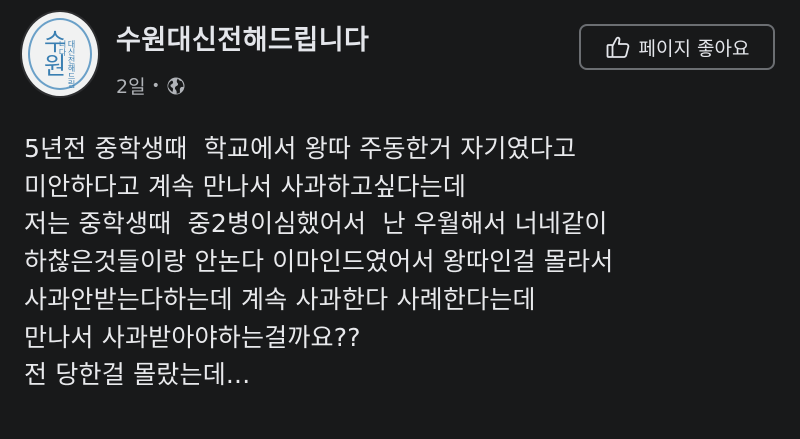 The height and width of the screenshot is (439, 800). Describe the element at coordinates (67, 64) in the screenshot. I see `avatar-logo-subtext: 대신전해드립니다` at that location.